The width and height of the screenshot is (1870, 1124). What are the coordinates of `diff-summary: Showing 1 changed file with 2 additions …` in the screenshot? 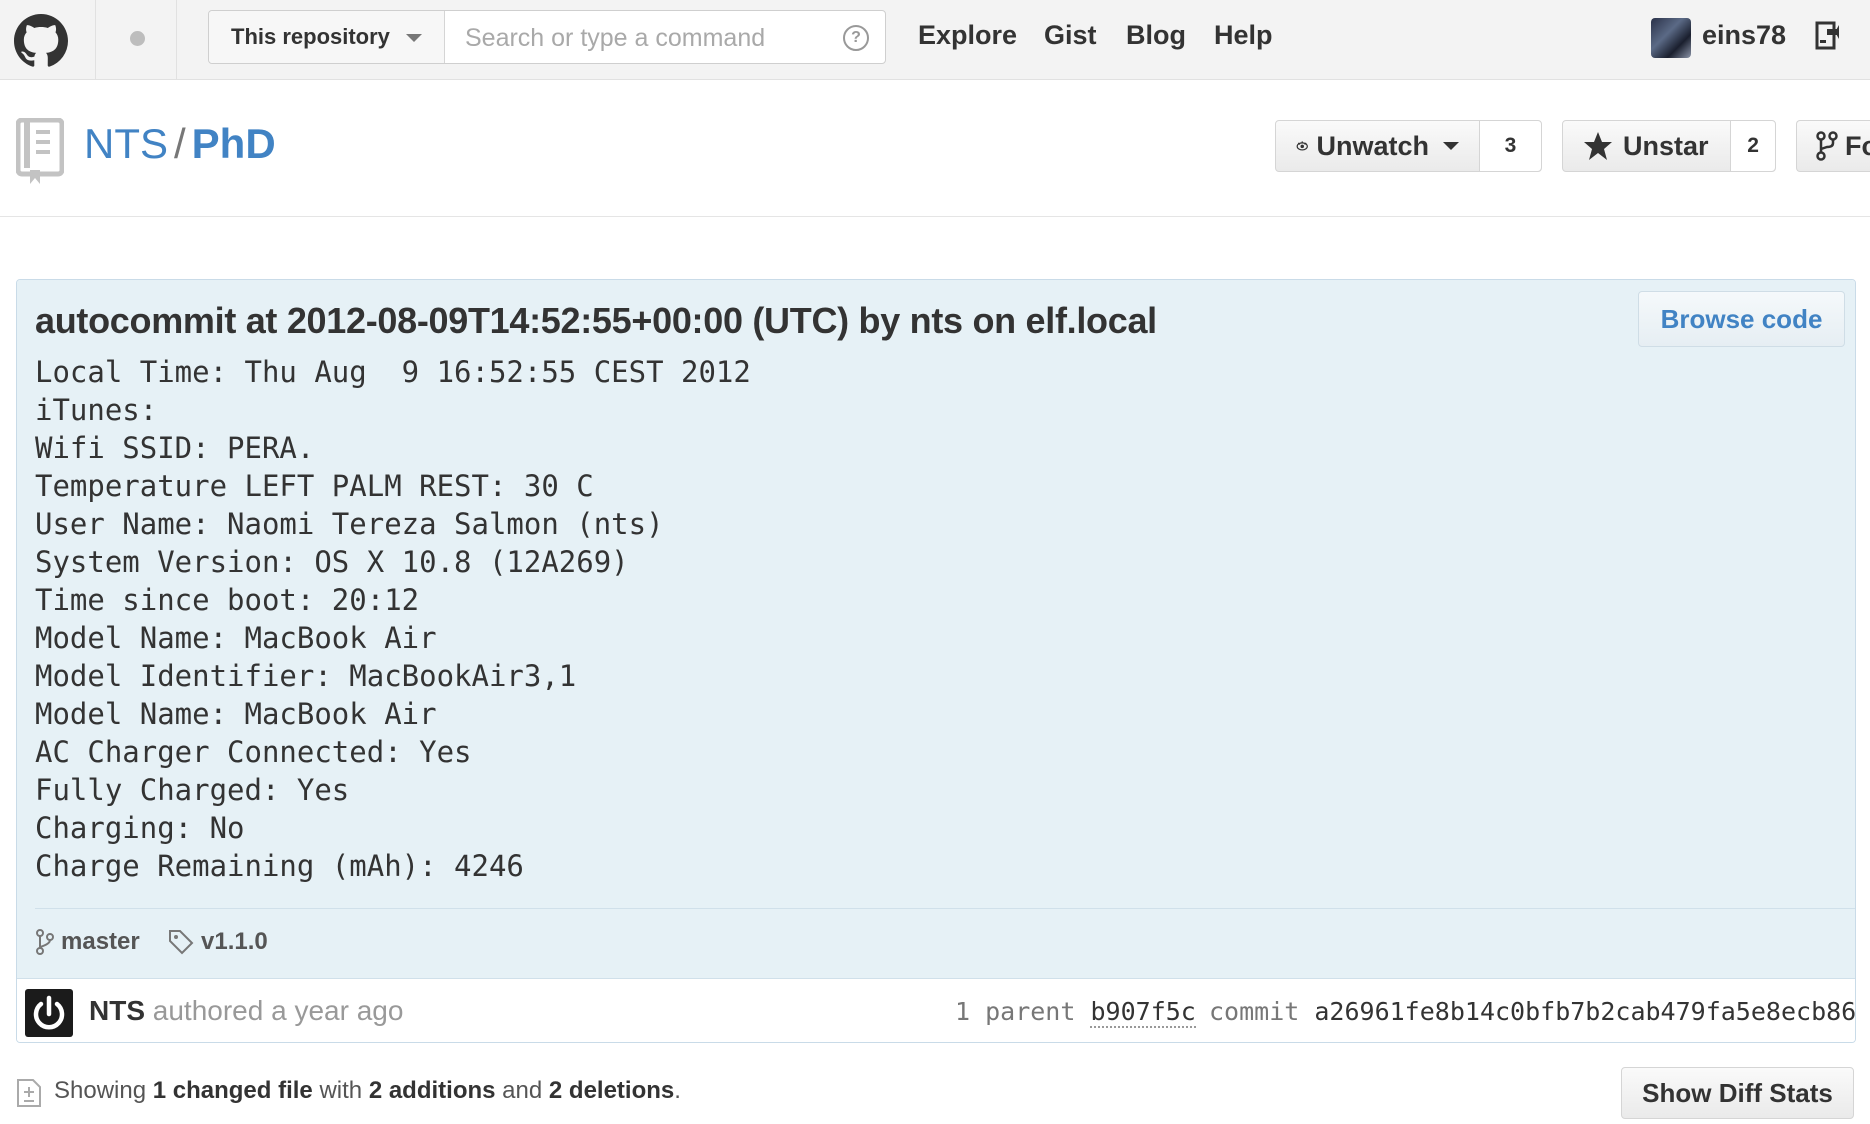 It's located at (367, 1091).